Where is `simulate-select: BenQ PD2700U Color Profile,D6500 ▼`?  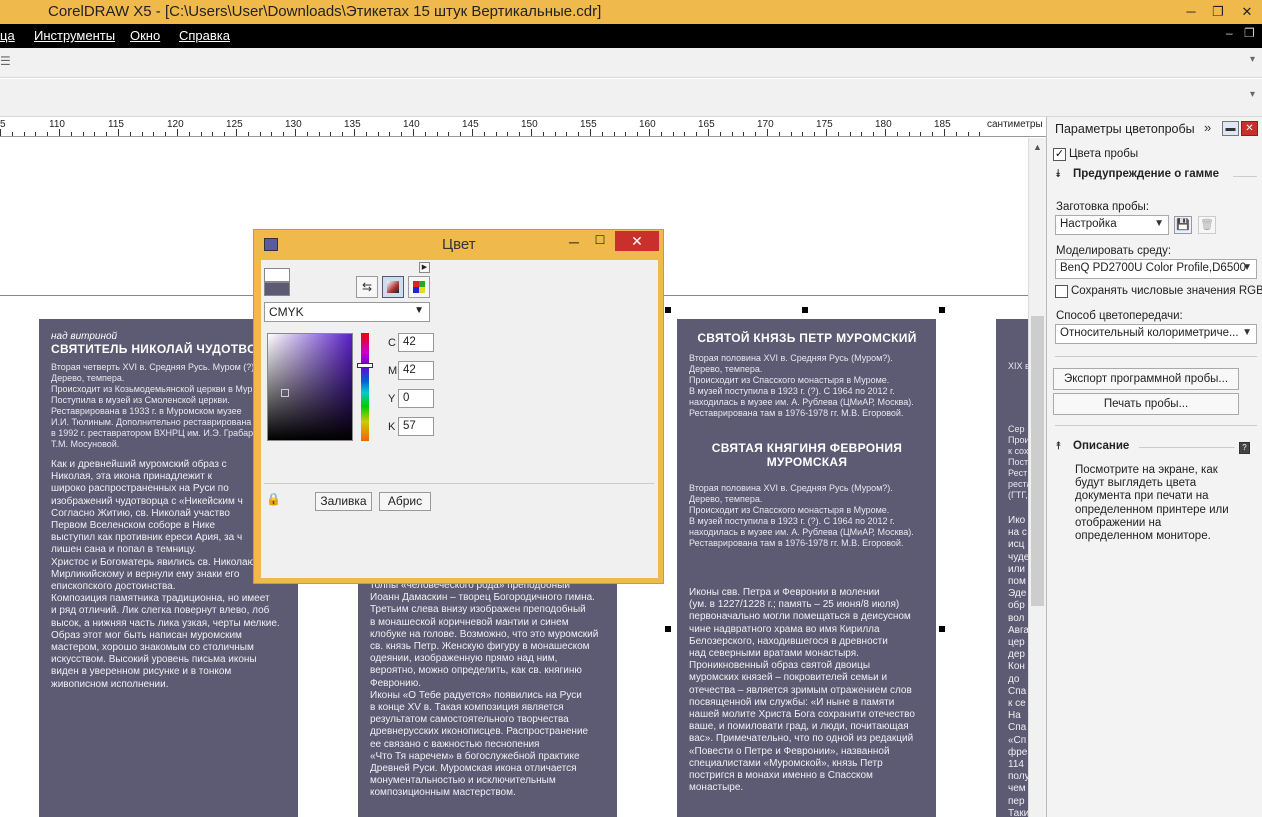 simulate-select: BenQ PD2700U Color Profile,D6500 ▼ is located at coordinates (1156, 269).